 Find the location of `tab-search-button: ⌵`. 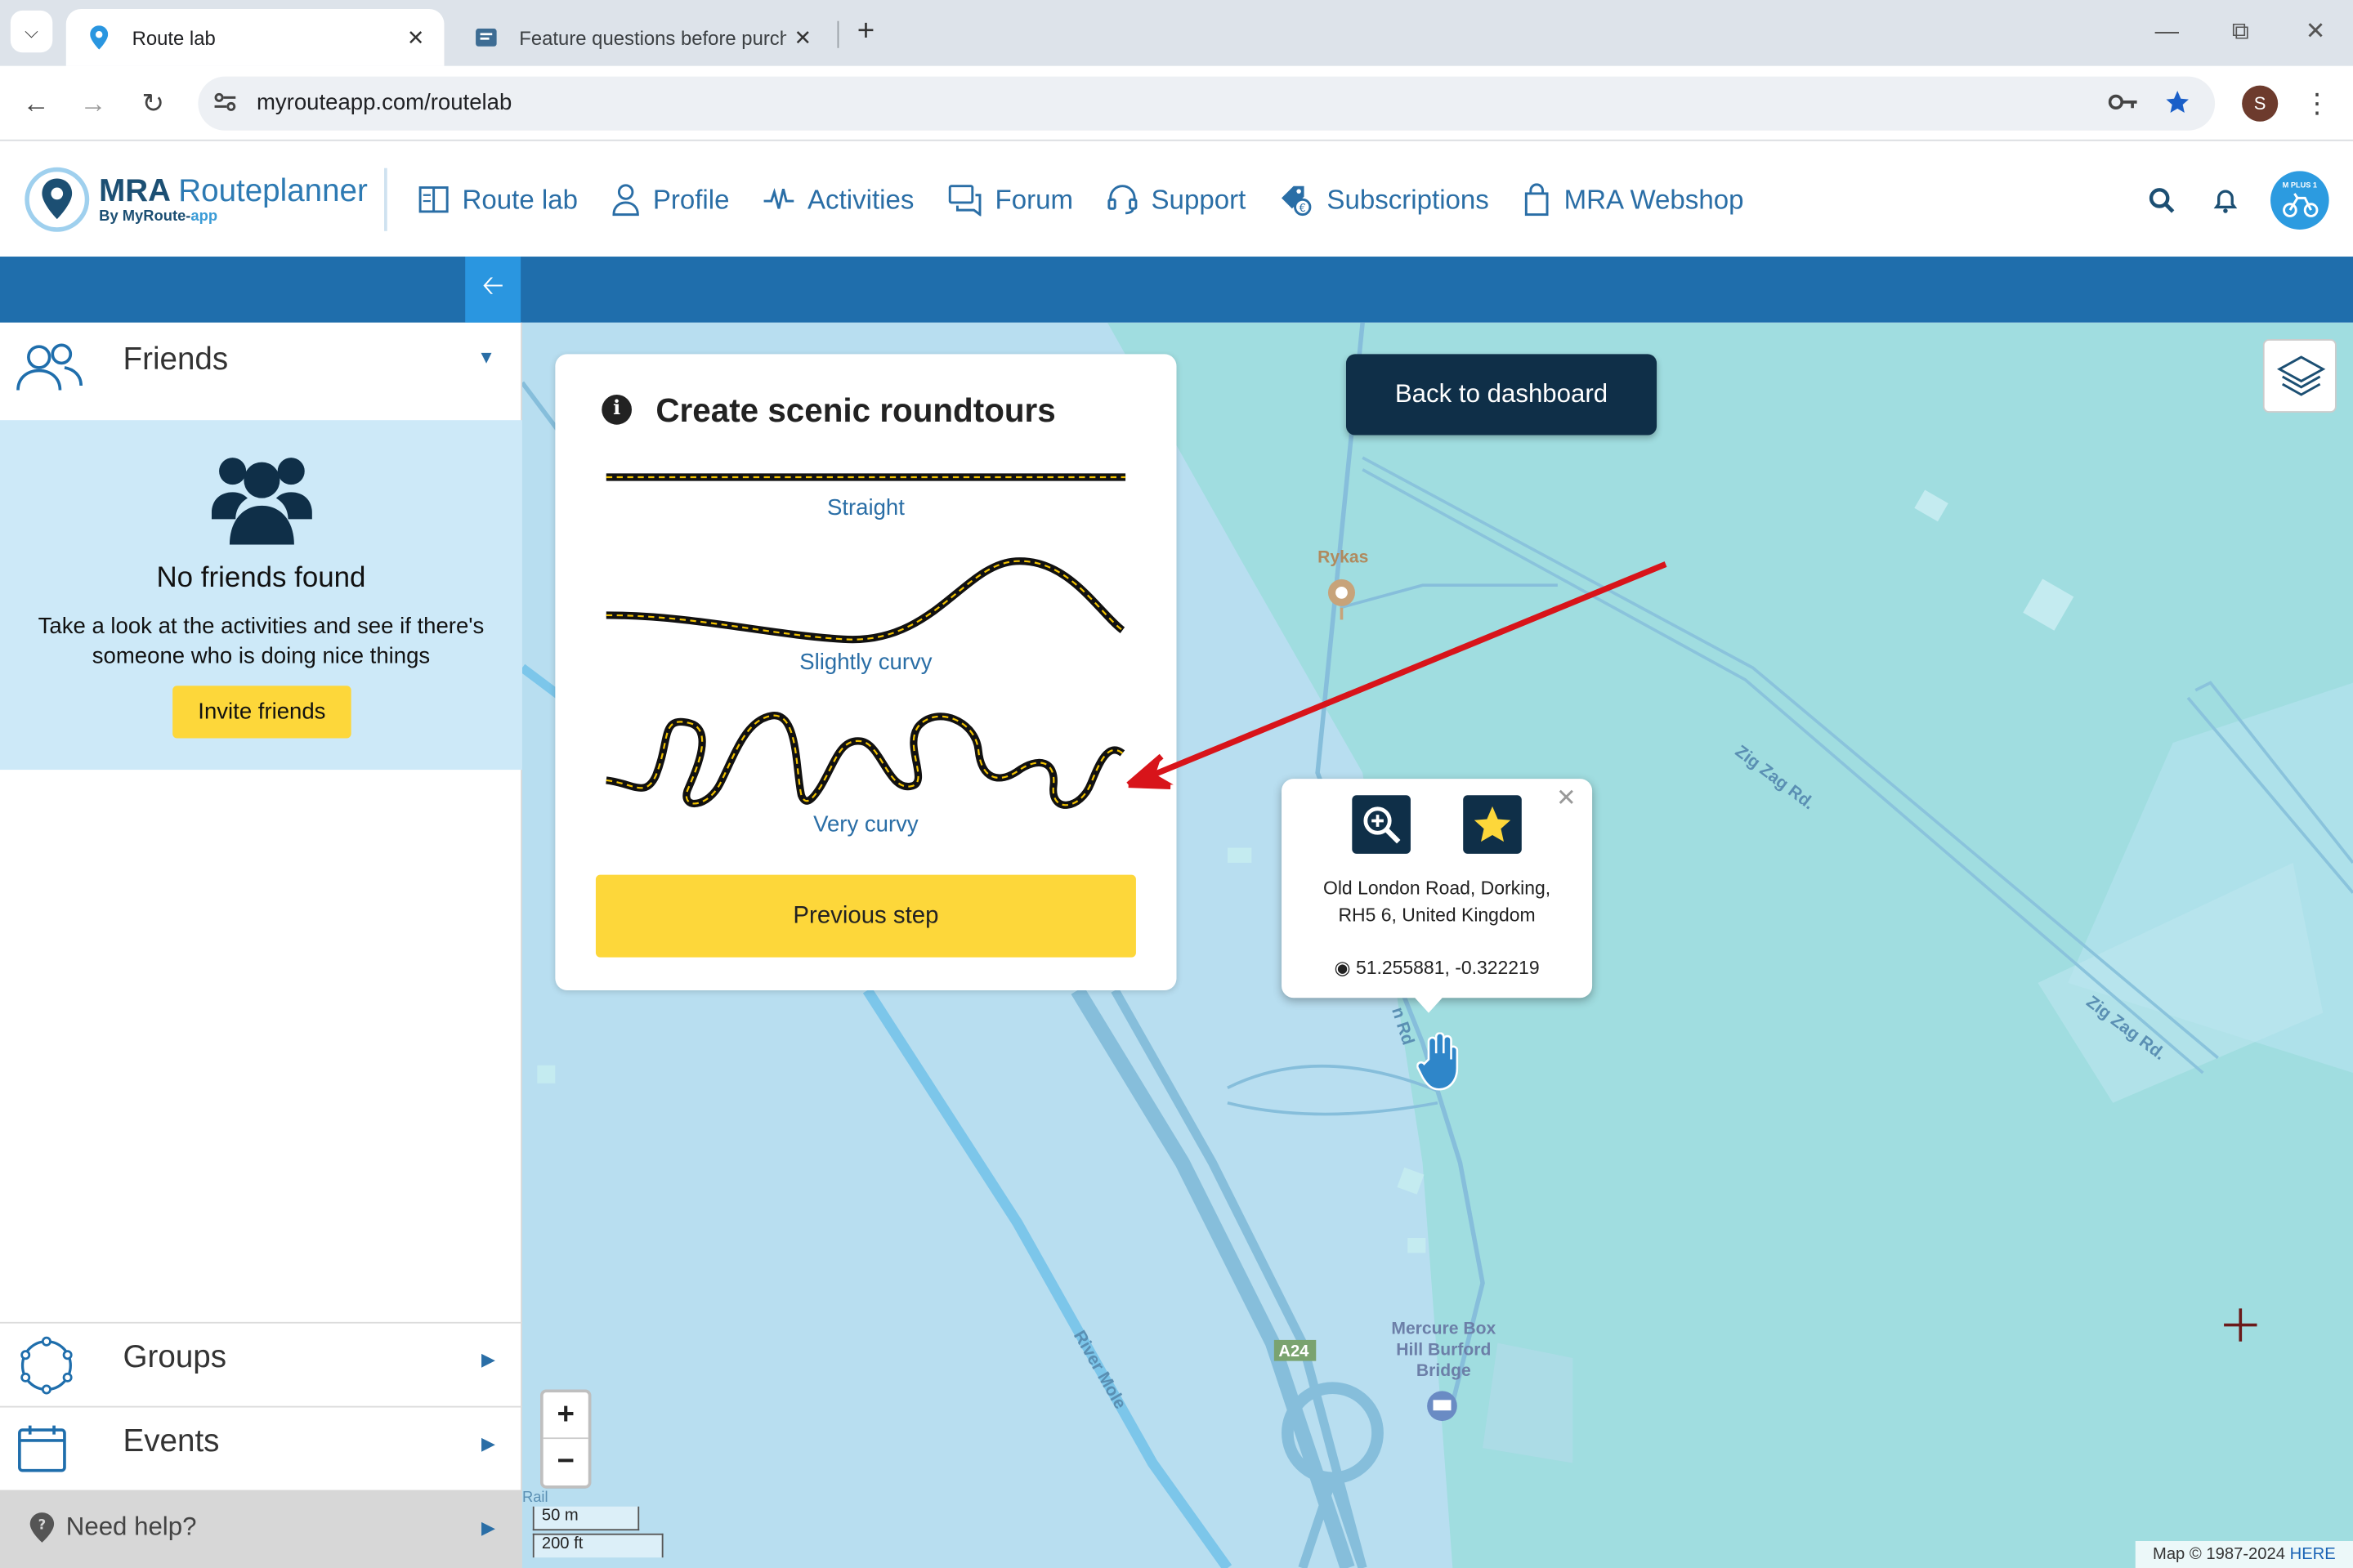

tab-search-button: ⌵ is located at coordinates (31, 31).